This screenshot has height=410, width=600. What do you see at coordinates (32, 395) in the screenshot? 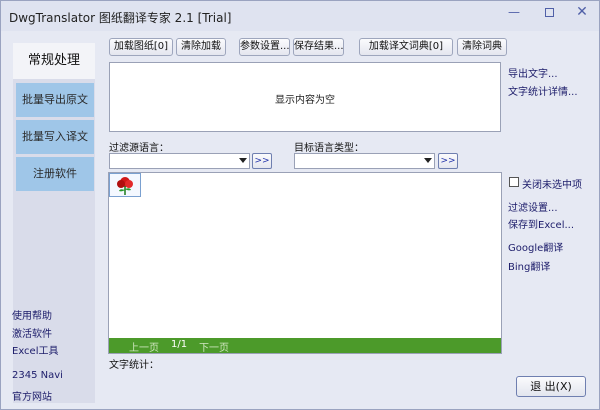
I see `official-site-link: 官方网站` at bounding box center [32, 395].